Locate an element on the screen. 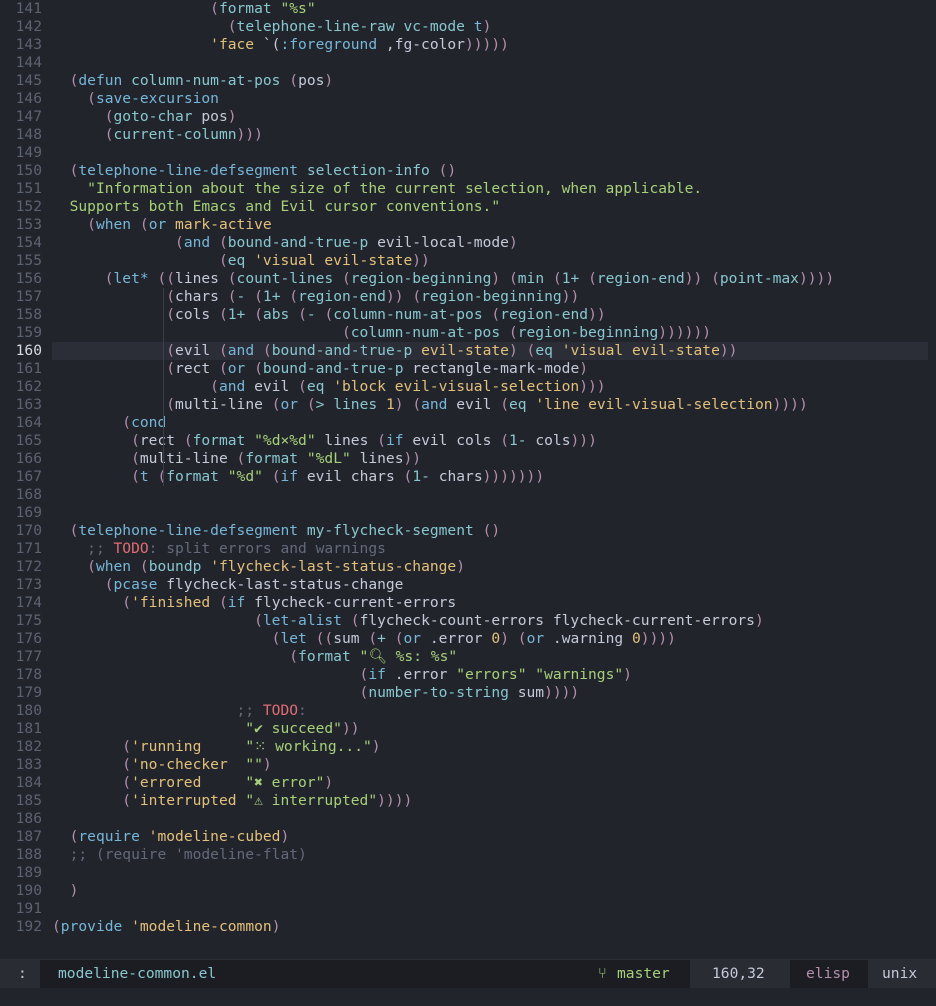 Image resolution: width=936 pixels, height=1006 pixels. file-encoding: unix is located at coordinates (899, 974).